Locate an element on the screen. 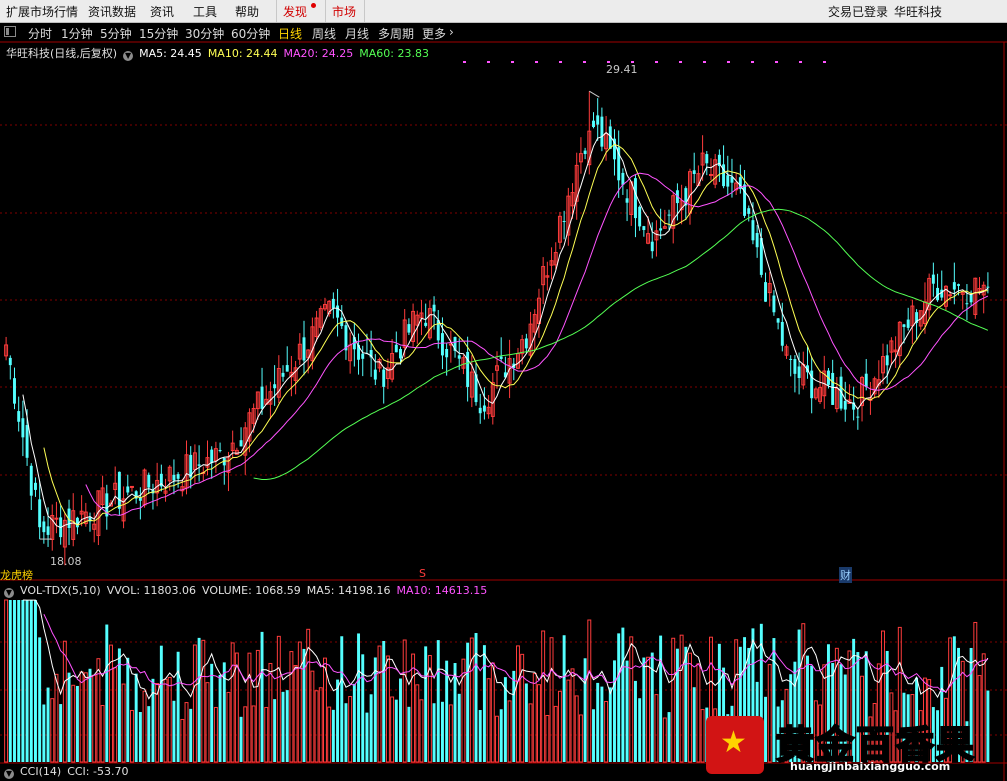  s-marker: S is located at coordinates (422, 573).